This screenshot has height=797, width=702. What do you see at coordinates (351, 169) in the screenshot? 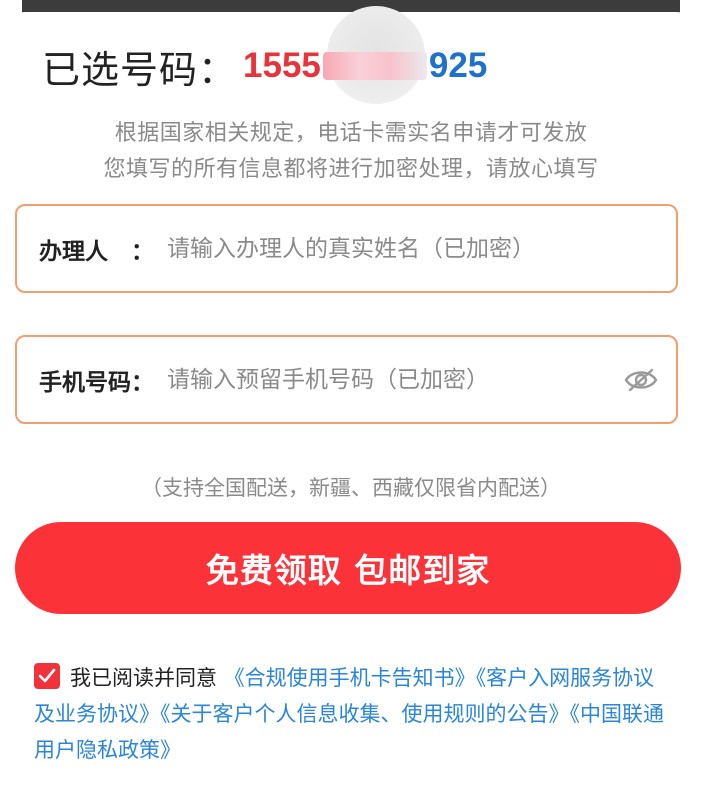
I see `encryption-notice-line2: 您填写的所有信息都将进行加密处理，请放心填写` at bounding box center [351, 169].